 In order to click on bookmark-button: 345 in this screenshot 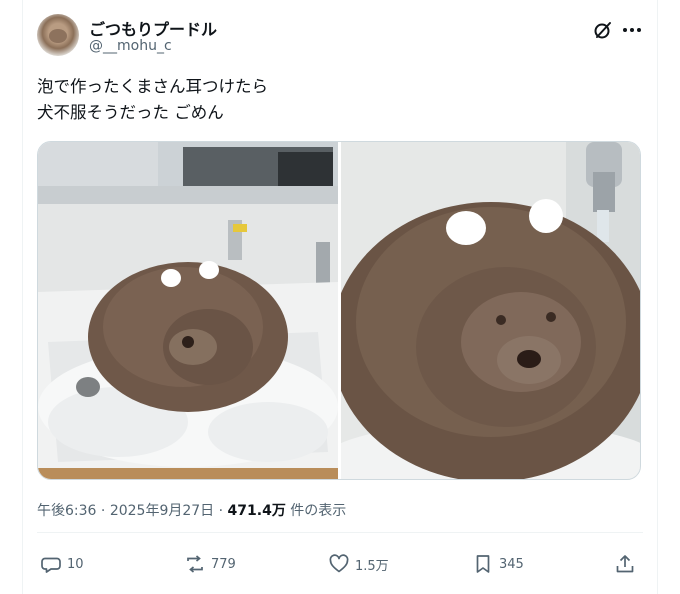, I will do `click(498, 564)`.